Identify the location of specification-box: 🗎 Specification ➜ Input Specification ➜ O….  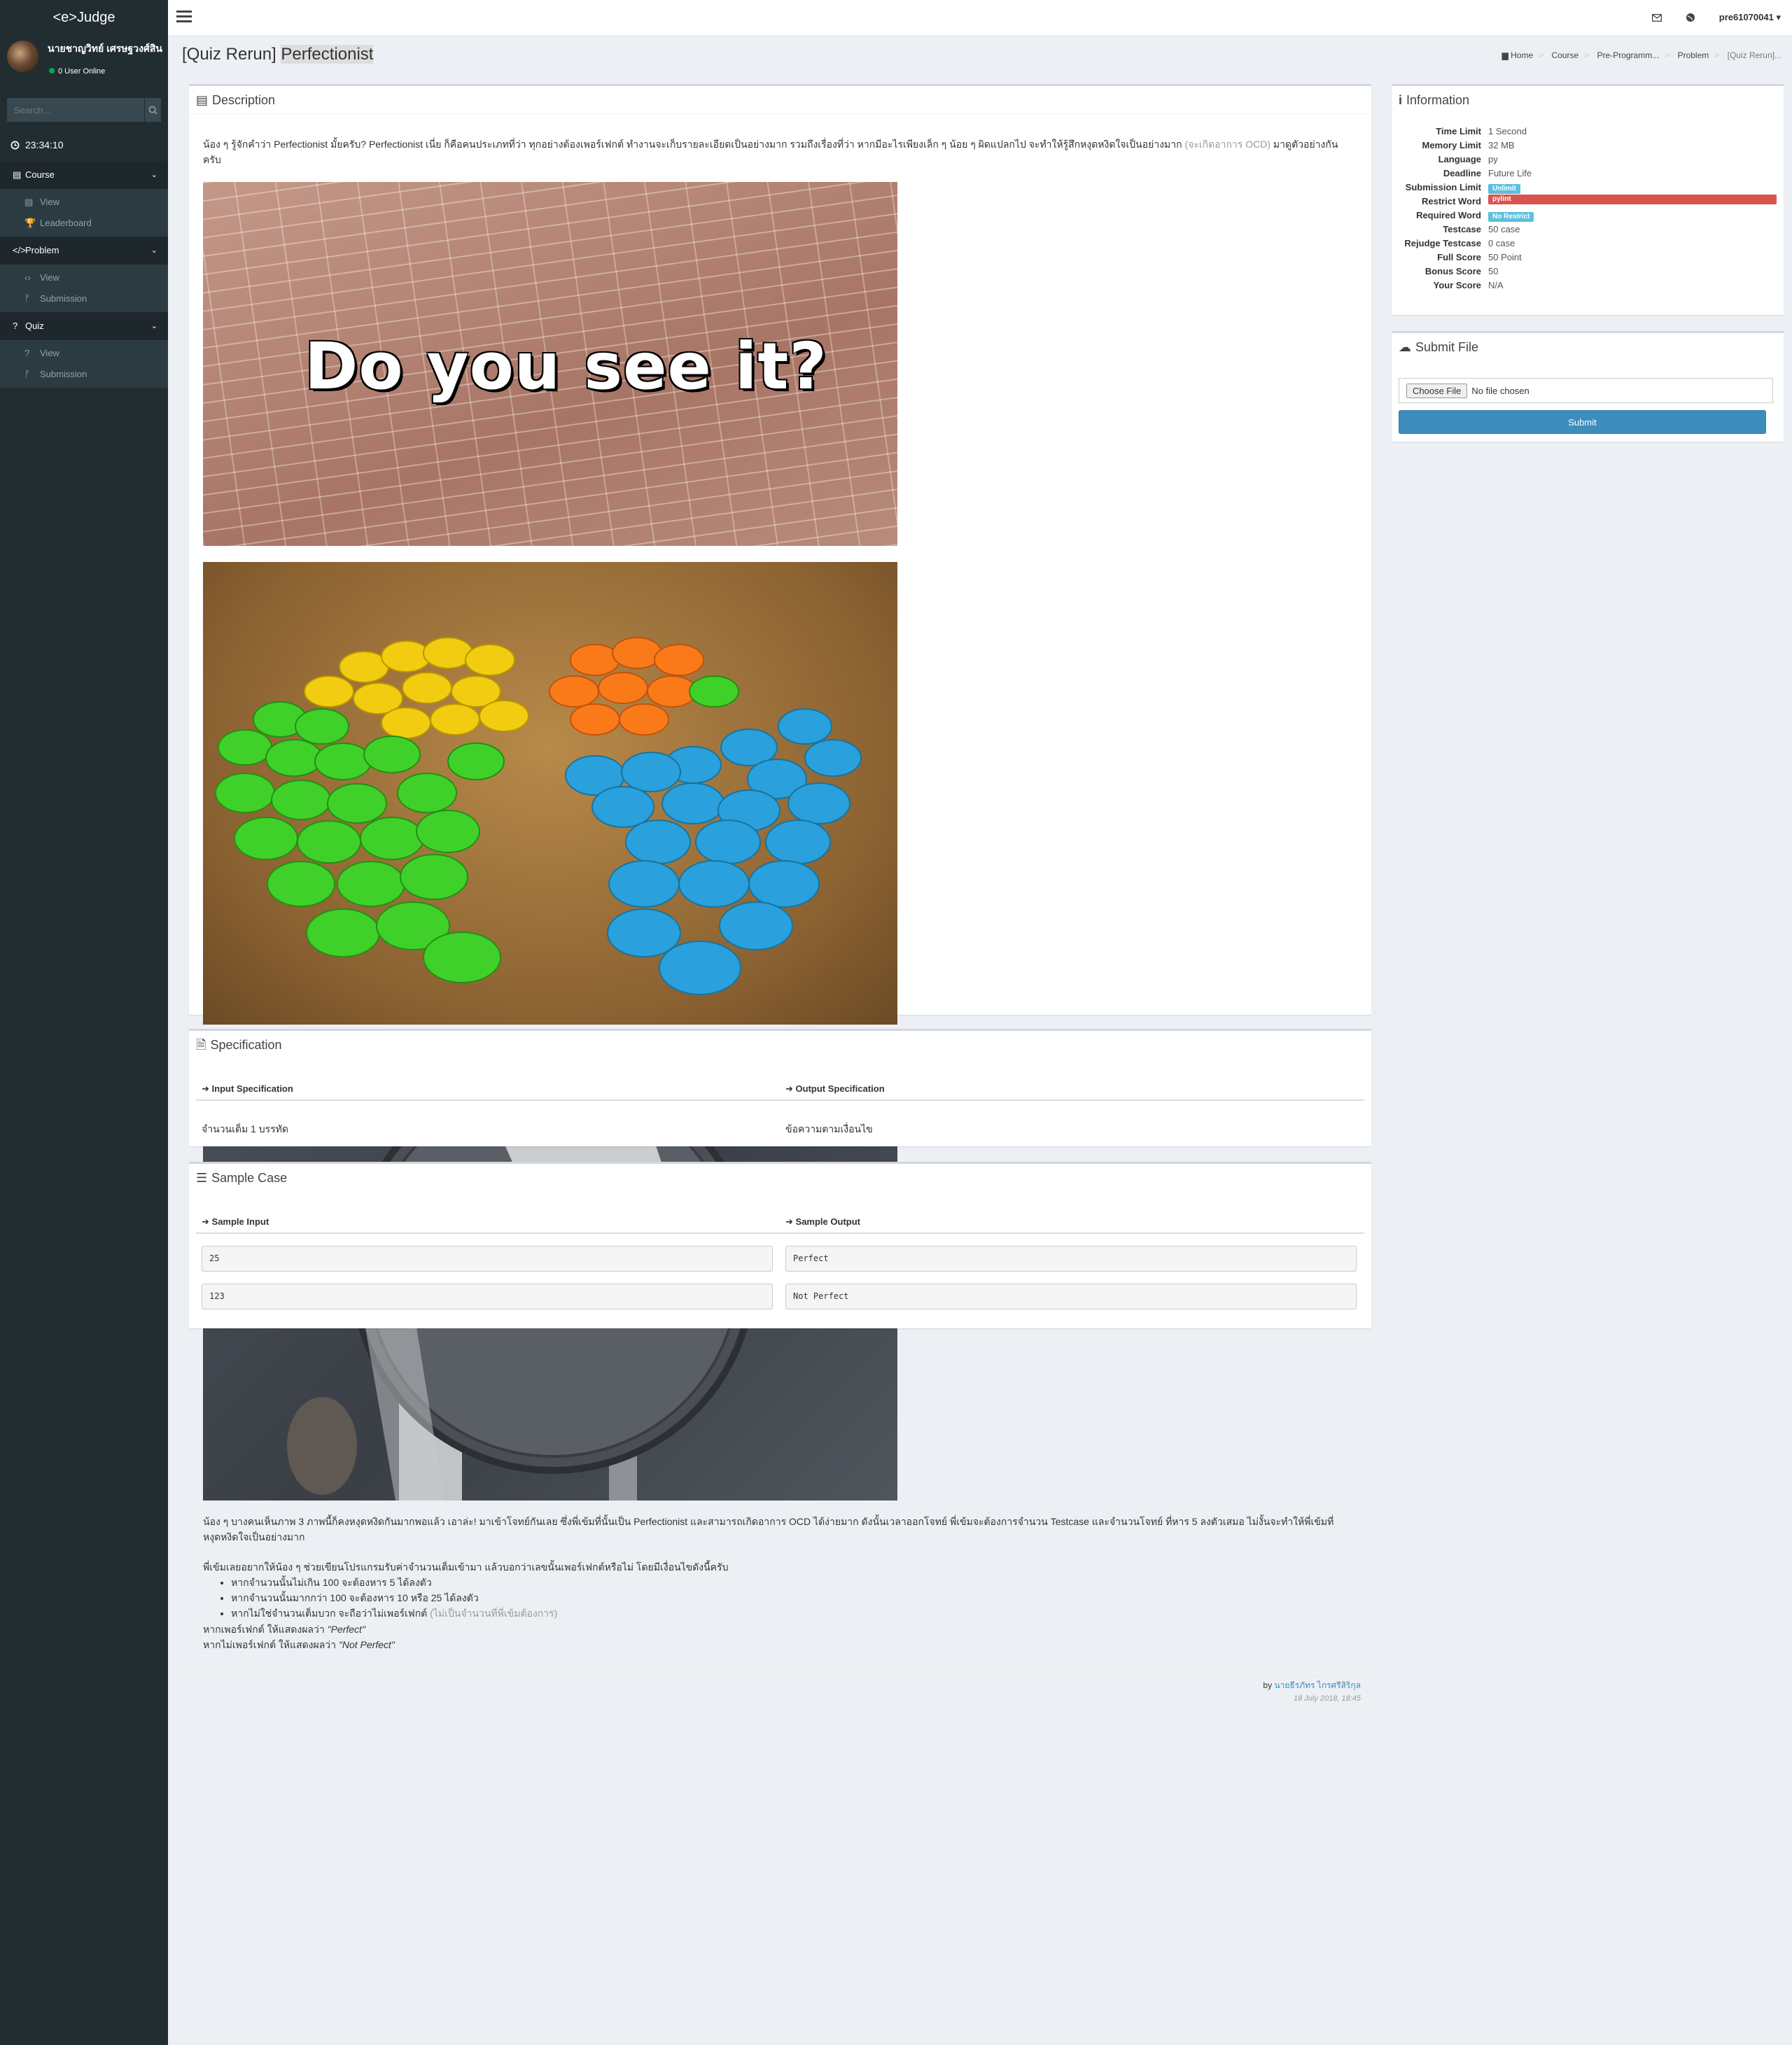
(780, 1088).